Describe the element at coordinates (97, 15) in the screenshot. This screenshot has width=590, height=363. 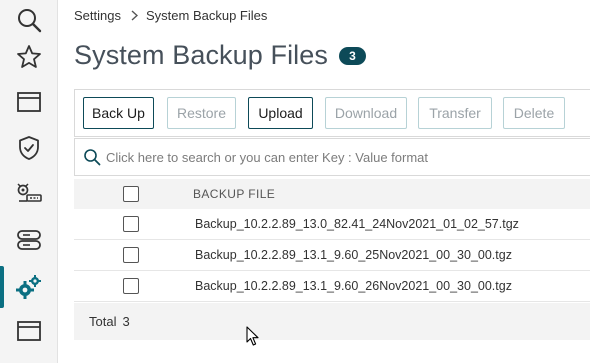
I see `breadcrumb-settings-link: Settings` at that location.